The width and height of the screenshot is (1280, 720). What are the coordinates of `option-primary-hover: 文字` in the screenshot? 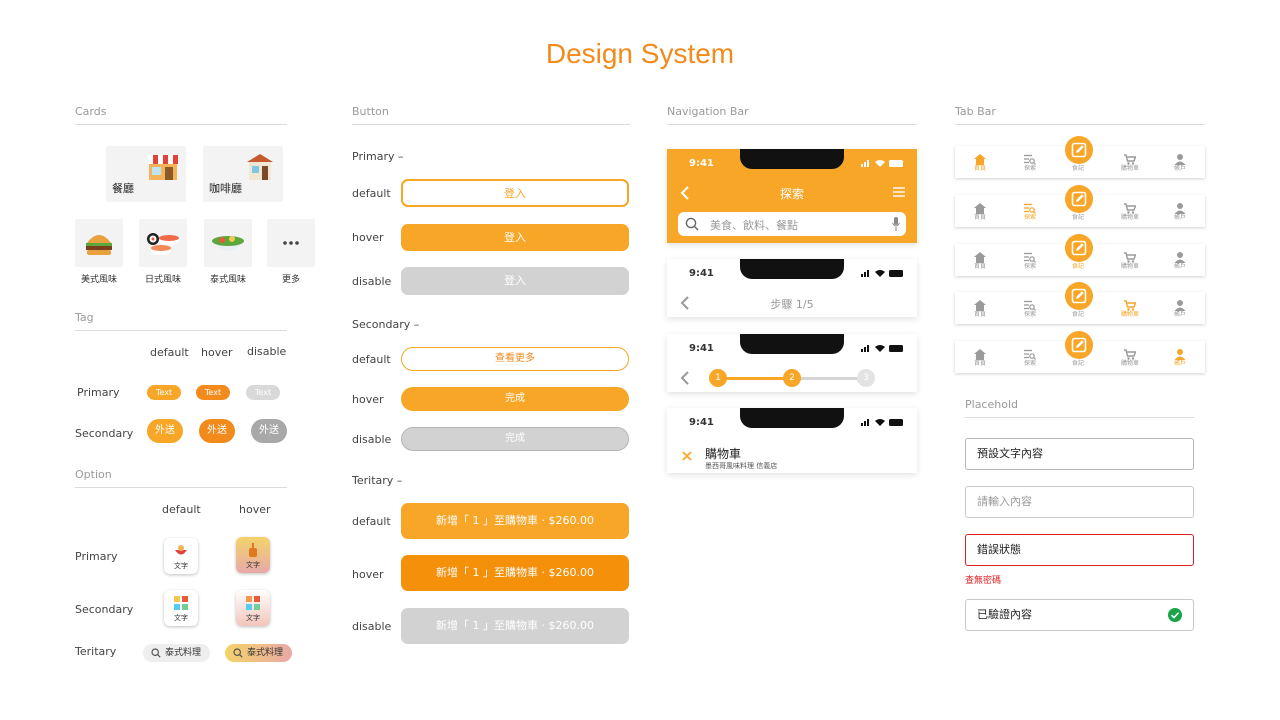 It's located at (253, 555).